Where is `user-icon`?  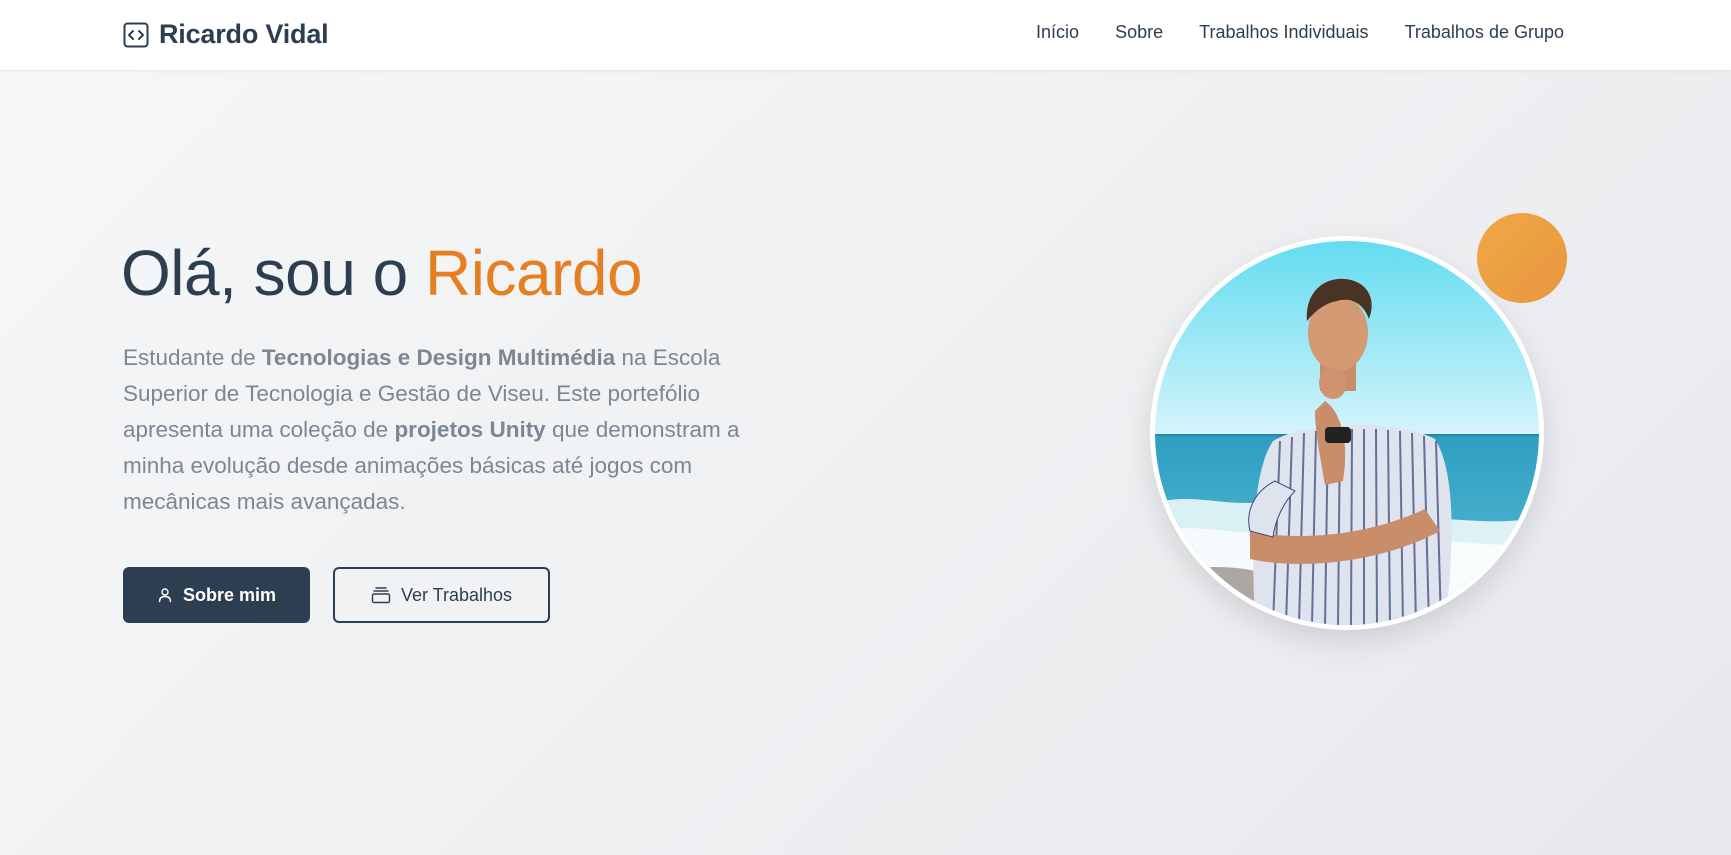
user-icon is located at coordinates (165, 595).